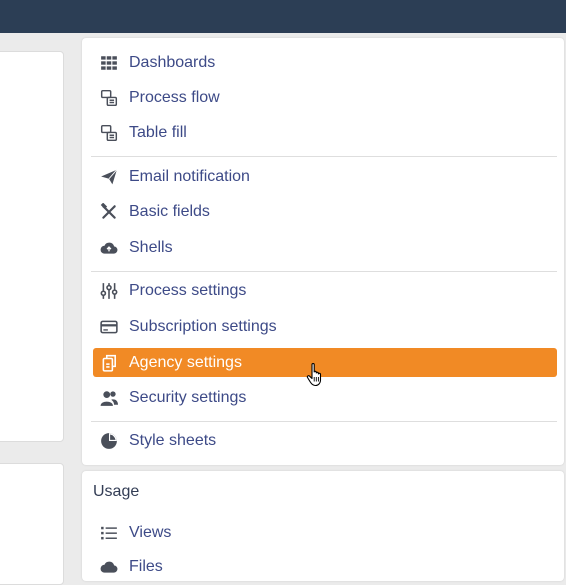 The width and height of the screenshot is (566, 585). Describe the element at coordinates (325, 247) in the screenshot. I see `menu-item-shells: Shells` at that location.